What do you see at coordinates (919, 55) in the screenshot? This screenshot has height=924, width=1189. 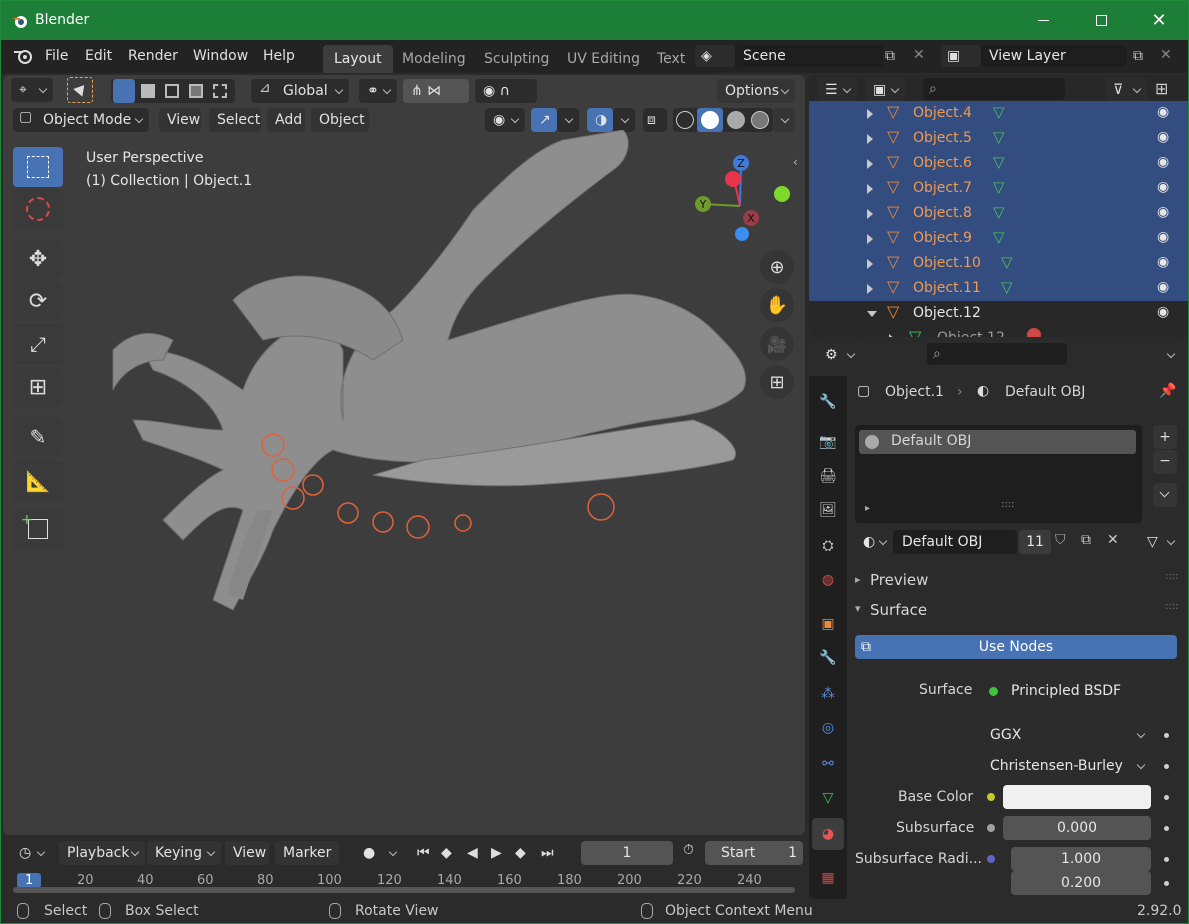 I see `delete-scene-icon: ✕` at bounding box center [919, 55].